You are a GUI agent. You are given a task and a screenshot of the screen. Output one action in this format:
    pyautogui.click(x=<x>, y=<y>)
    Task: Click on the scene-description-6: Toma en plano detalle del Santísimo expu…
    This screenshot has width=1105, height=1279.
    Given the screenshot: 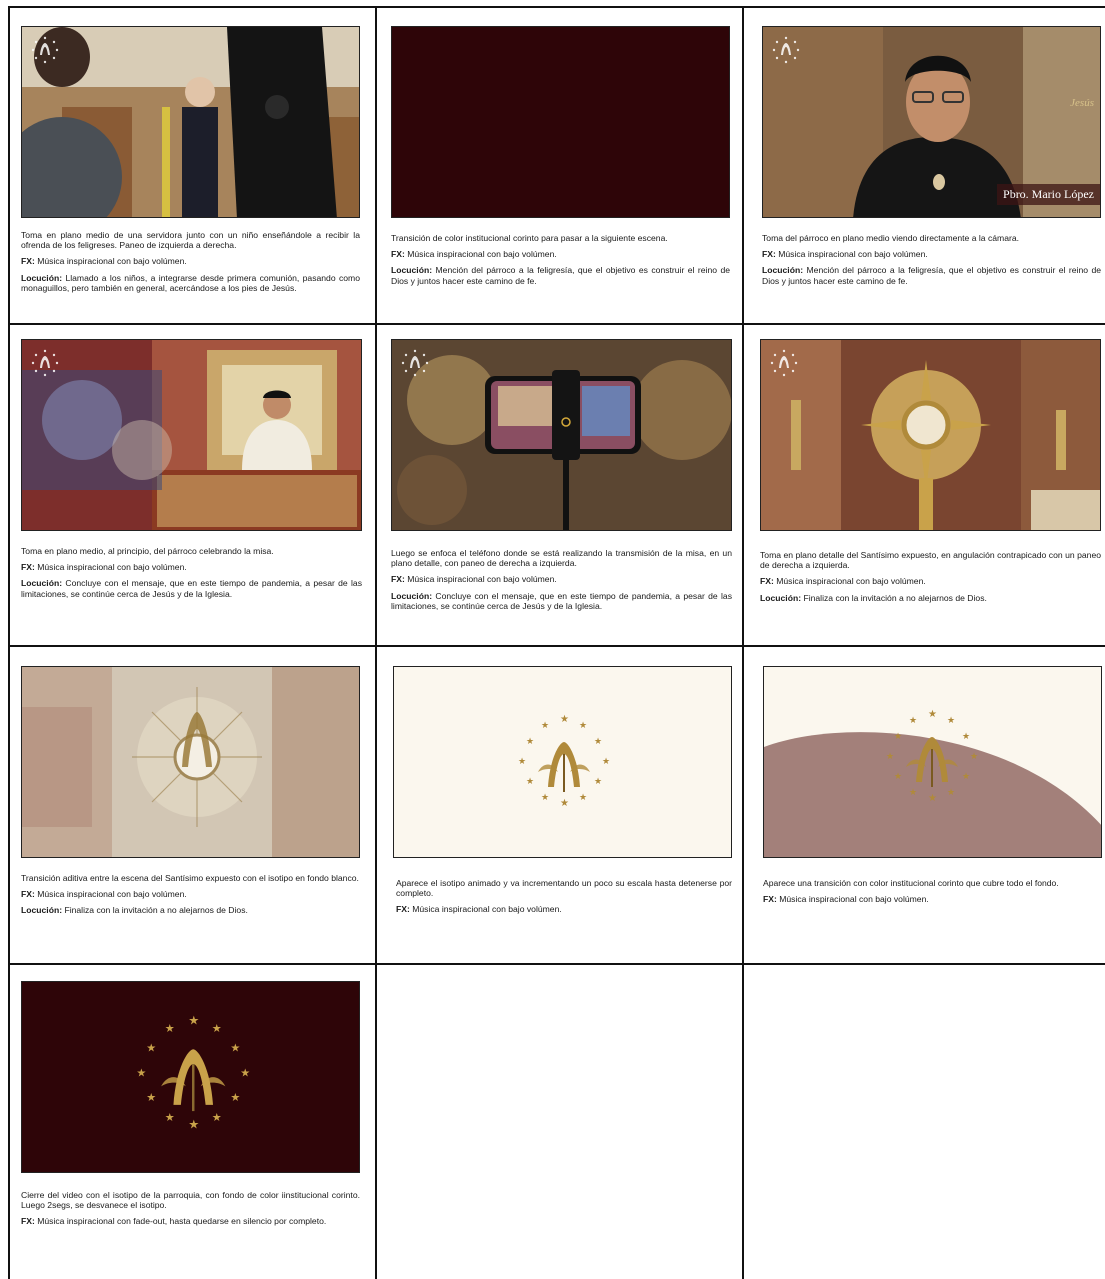 What is the action you would take?
    pyautogui.click(x=930, y=576)
    